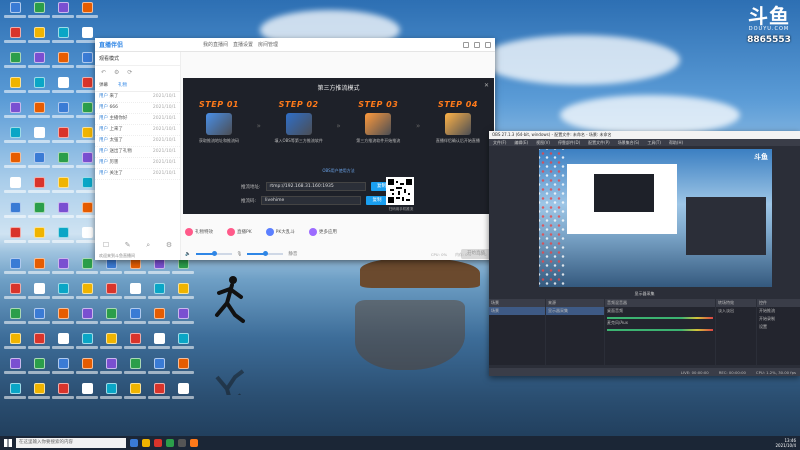 The image size is (800, 450). I want to click on top-info-2: 房间管理, so click(268, 44).